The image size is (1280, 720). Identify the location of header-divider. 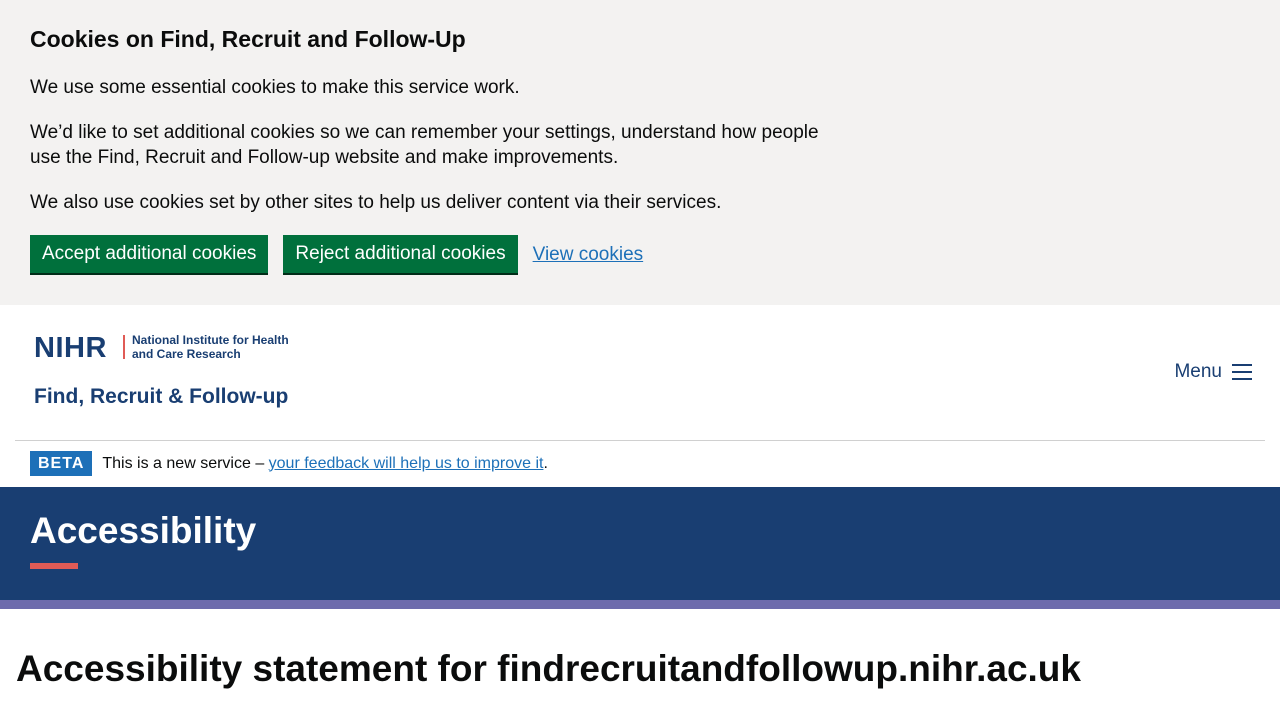
(640, 440).